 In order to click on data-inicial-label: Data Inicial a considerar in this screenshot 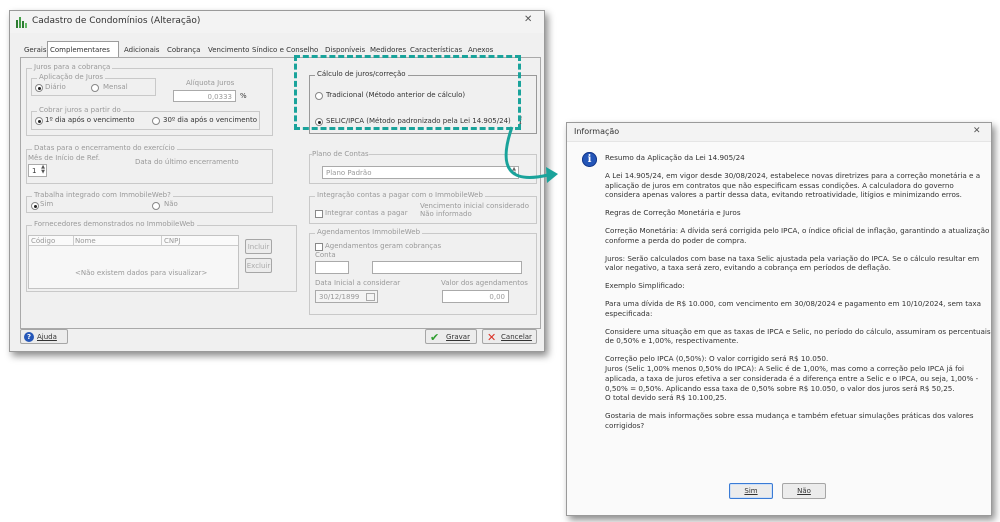, I will do `click(358, 283)`.